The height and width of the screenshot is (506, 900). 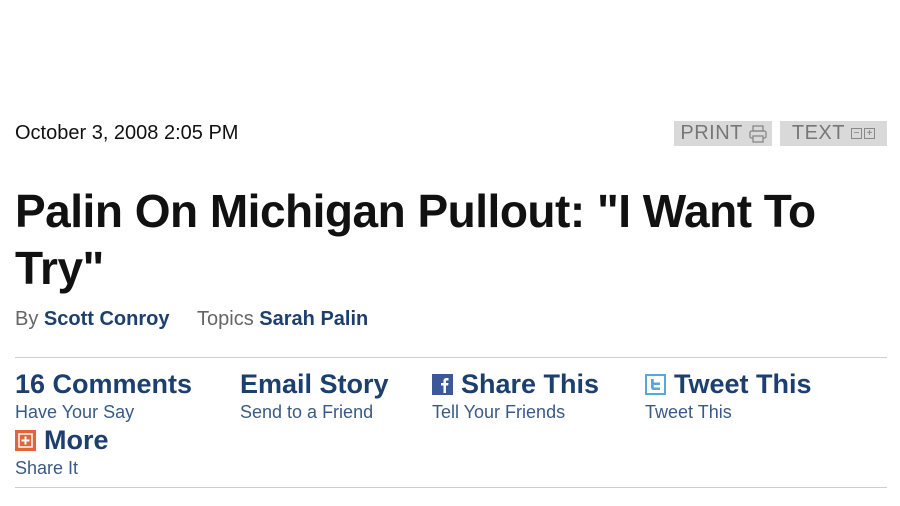 I want to click on tweet-link: Tweet This, so click(x=728, y=384).